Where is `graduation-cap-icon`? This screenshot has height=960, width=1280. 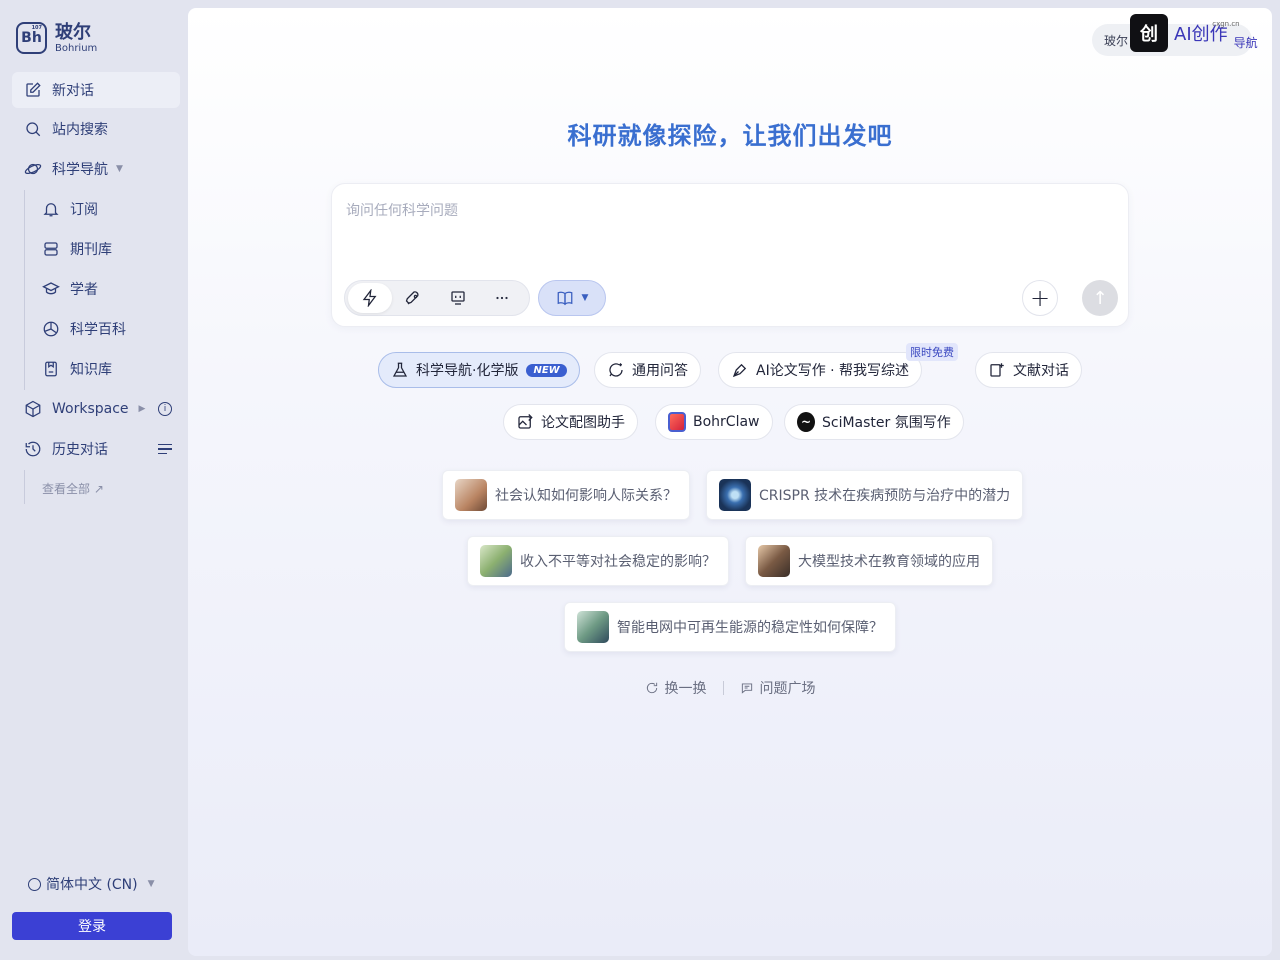
graduation-cap-icon is located at coordinates (51, 289).